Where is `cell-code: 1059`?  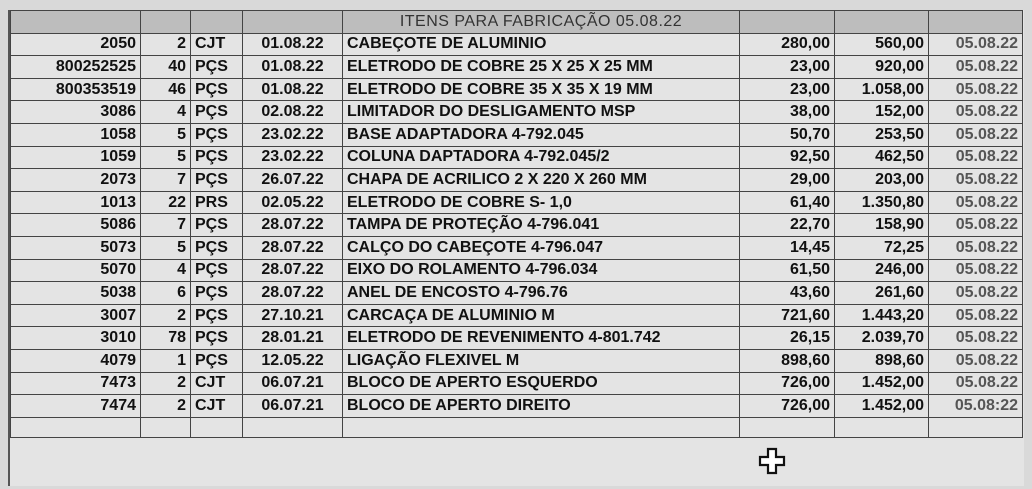
cell-code: 1059 is located at coordinates (75, 157).